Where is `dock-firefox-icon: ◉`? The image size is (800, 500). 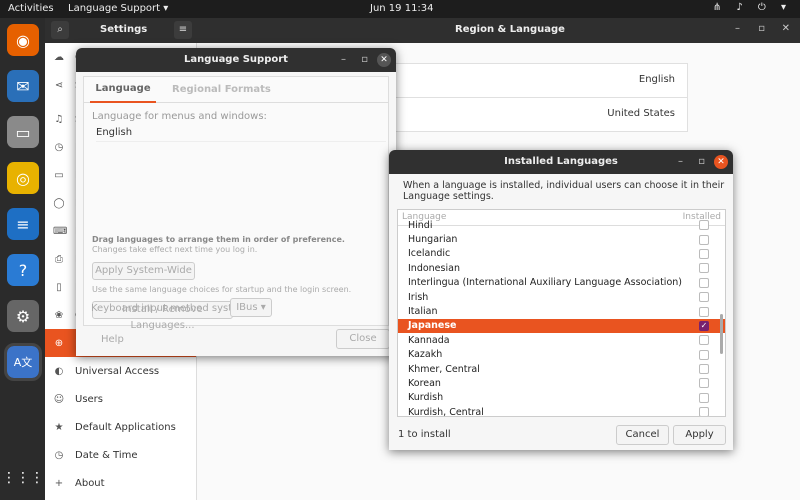 dock-firefox-icon: ◉ is located at coordinates (23, 40).